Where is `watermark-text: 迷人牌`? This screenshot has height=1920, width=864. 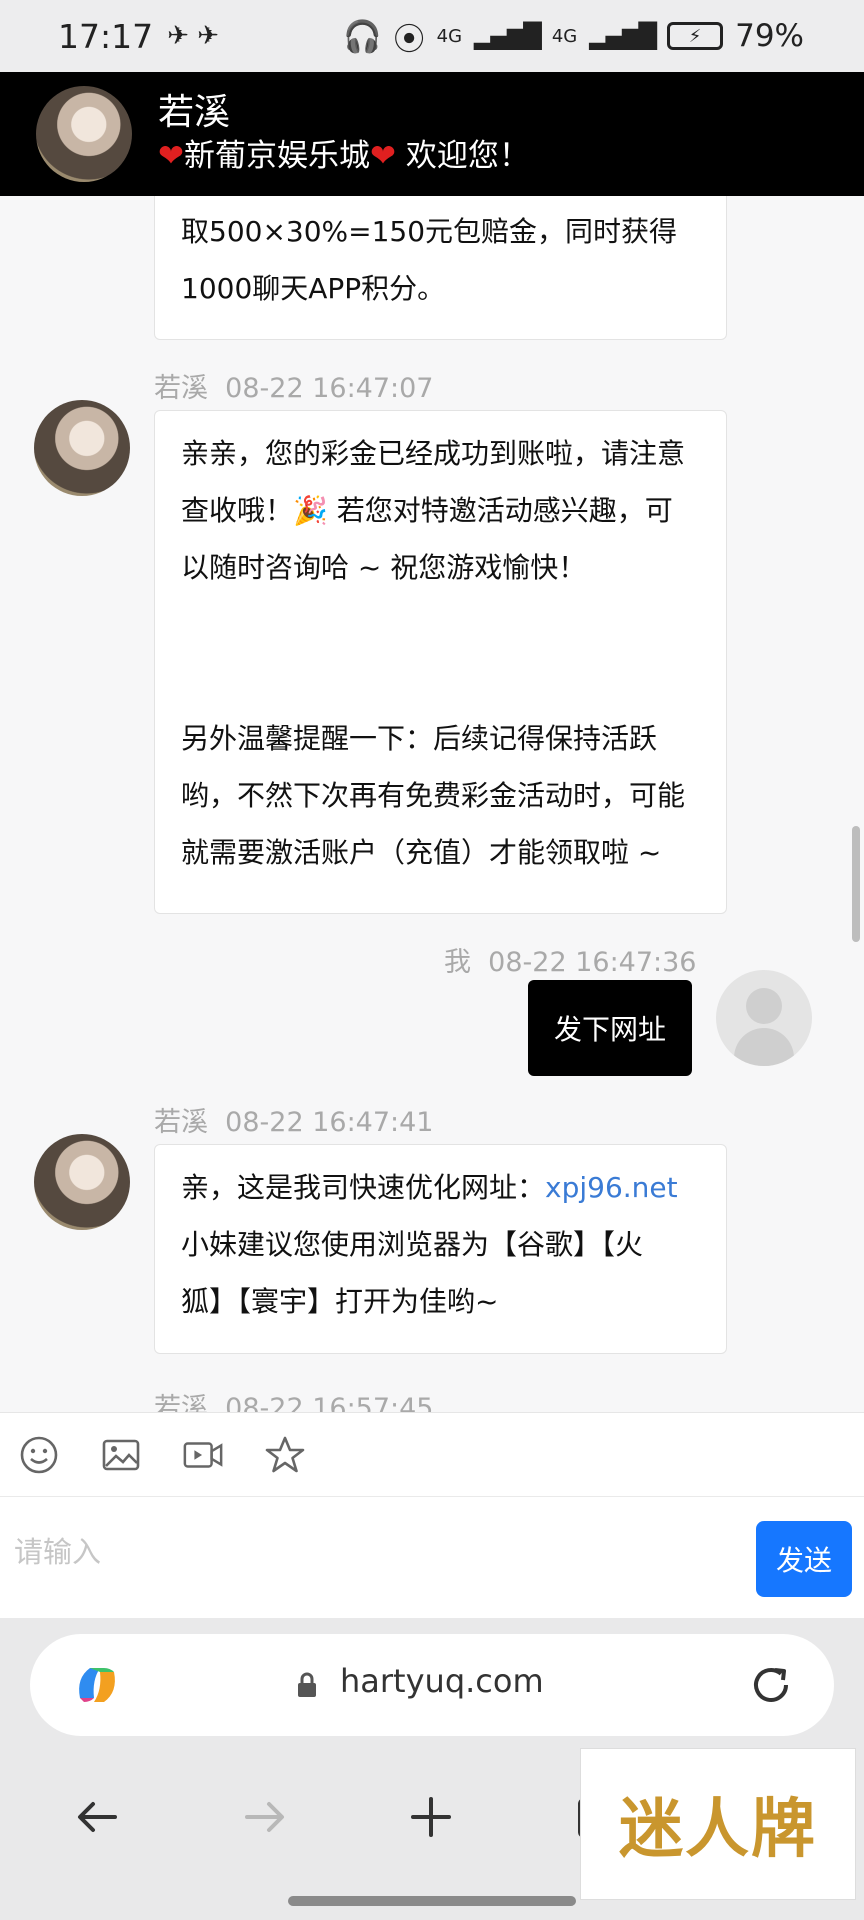
watermark-text: 迷人牌 is located at coordinates (718, 1829).